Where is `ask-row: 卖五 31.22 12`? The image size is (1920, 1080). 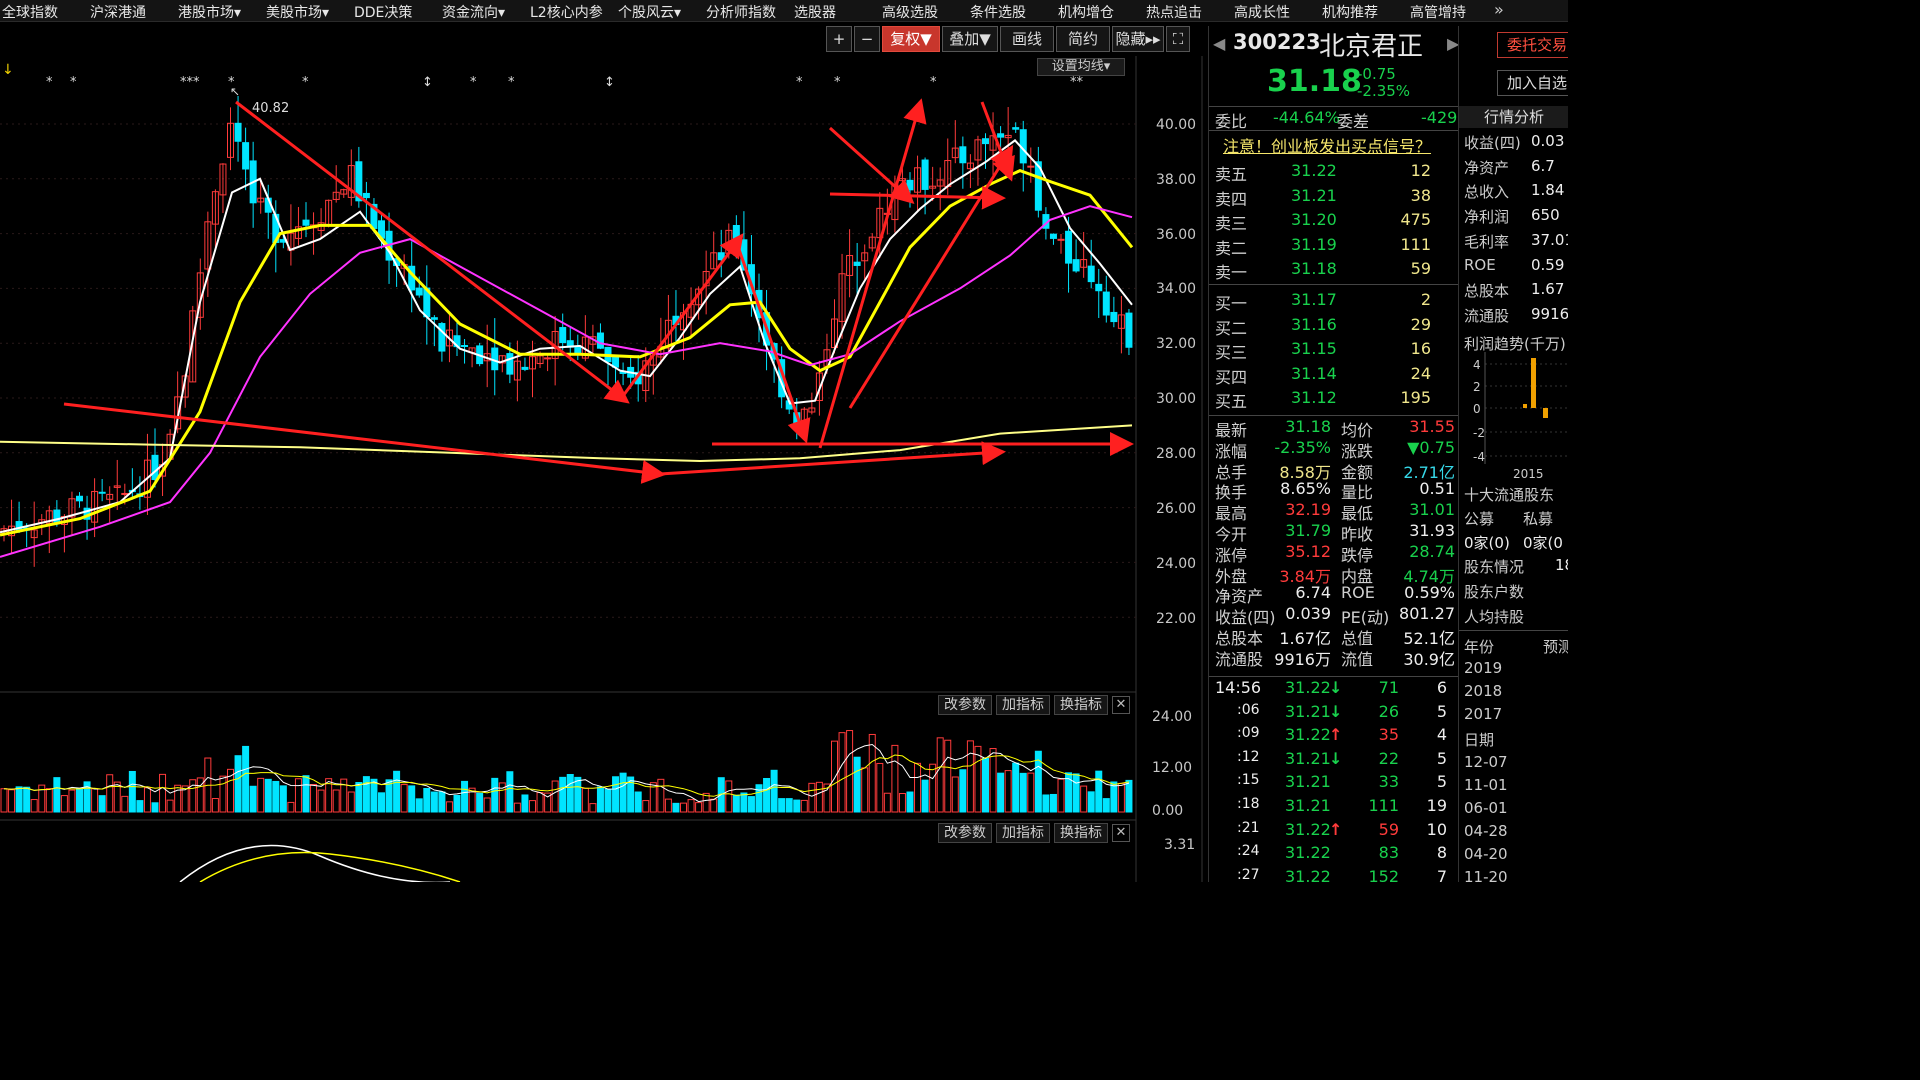 ask-row: 卖五 31.22 12 is located at coordinates (1335, 172).